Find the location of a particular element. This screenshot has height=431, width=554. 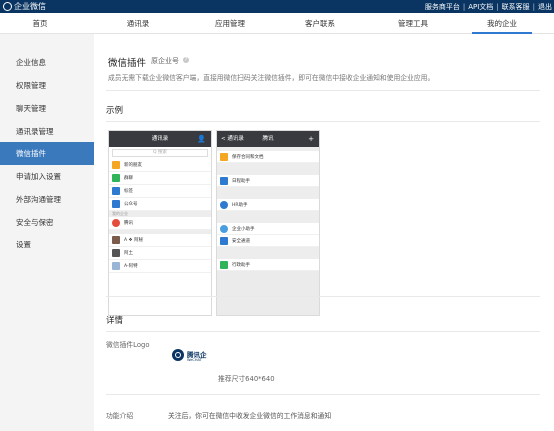

tab-my-enterprise: 我的企业 is located at coordinates (502, 23).